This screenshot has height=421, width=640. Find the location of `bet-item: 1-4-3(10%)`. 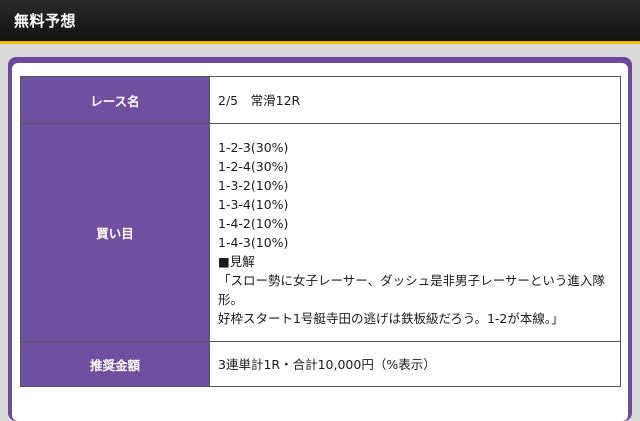

bet-item: 1-4-3(10%) is located at coordinates (253, 242).